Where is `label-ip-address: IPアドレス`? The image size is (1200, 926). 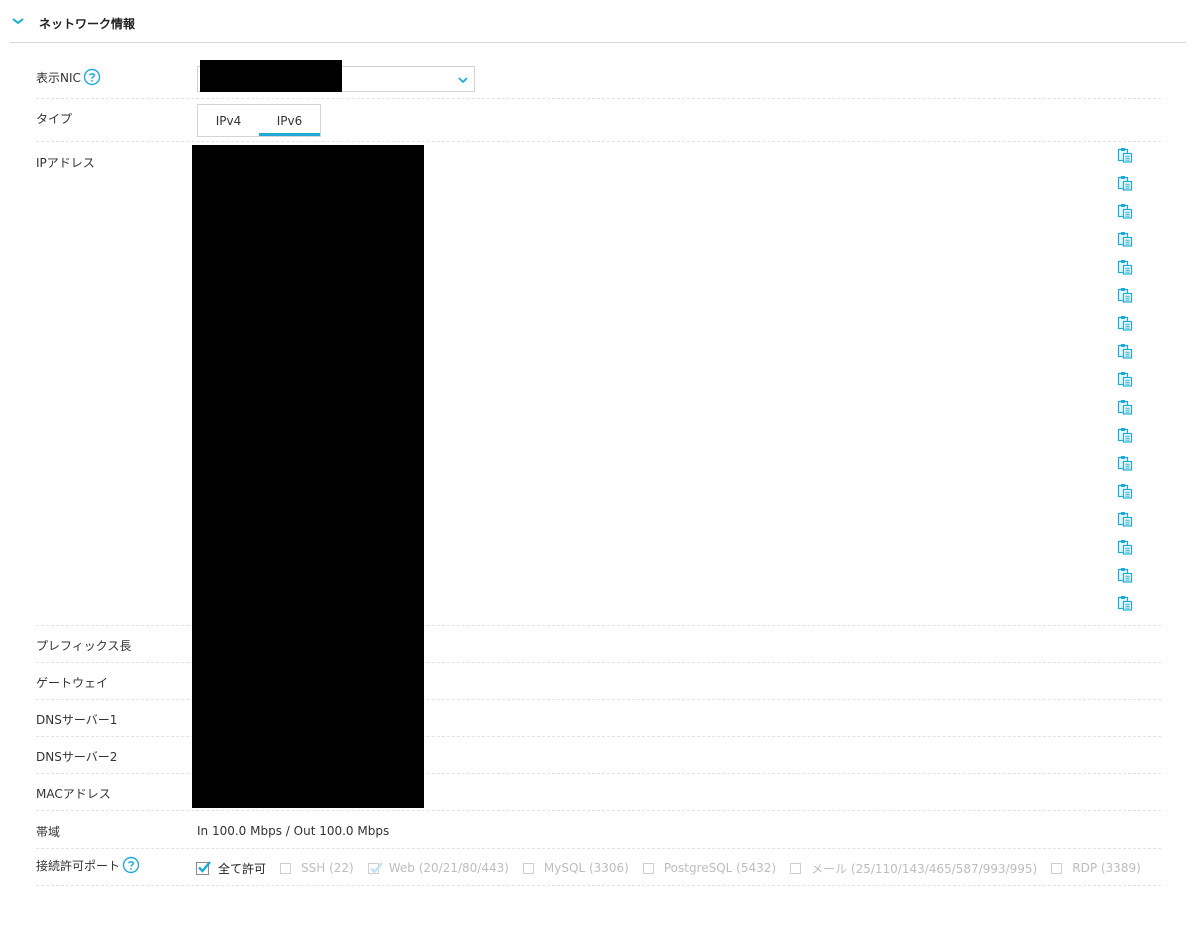
label-ip-address: IPアドレス is located at coordinates (65, 163).